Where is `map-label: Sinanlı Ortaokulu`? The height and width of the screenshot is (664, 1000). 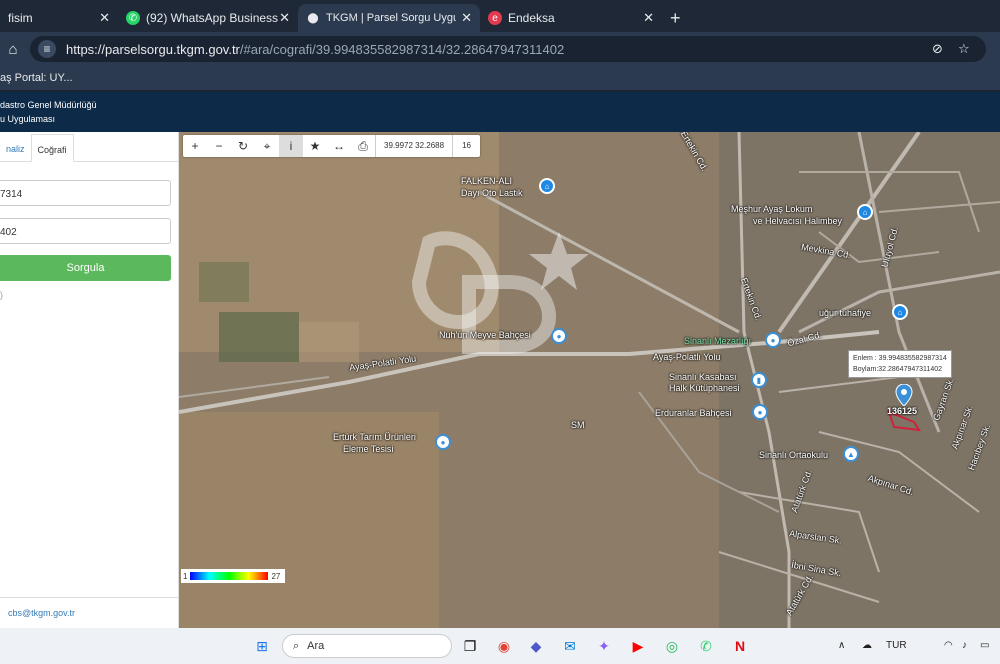
map-label: Sinanlı Ortaokulu is located at coordinates (794, 455).